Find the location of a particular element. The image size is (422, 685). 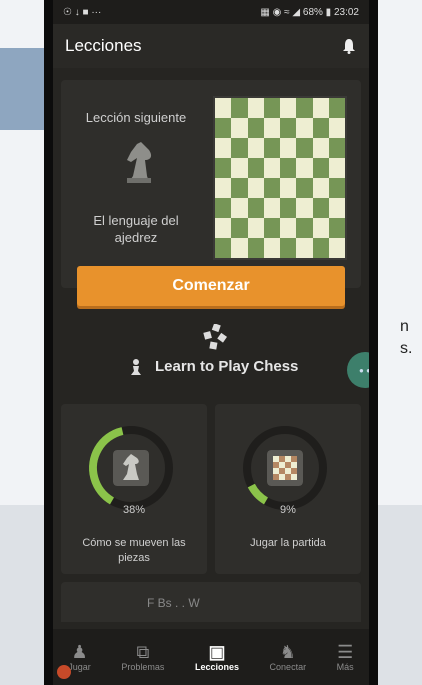

course-title: Learn to Play Chess is located at coordinates (227, 366).